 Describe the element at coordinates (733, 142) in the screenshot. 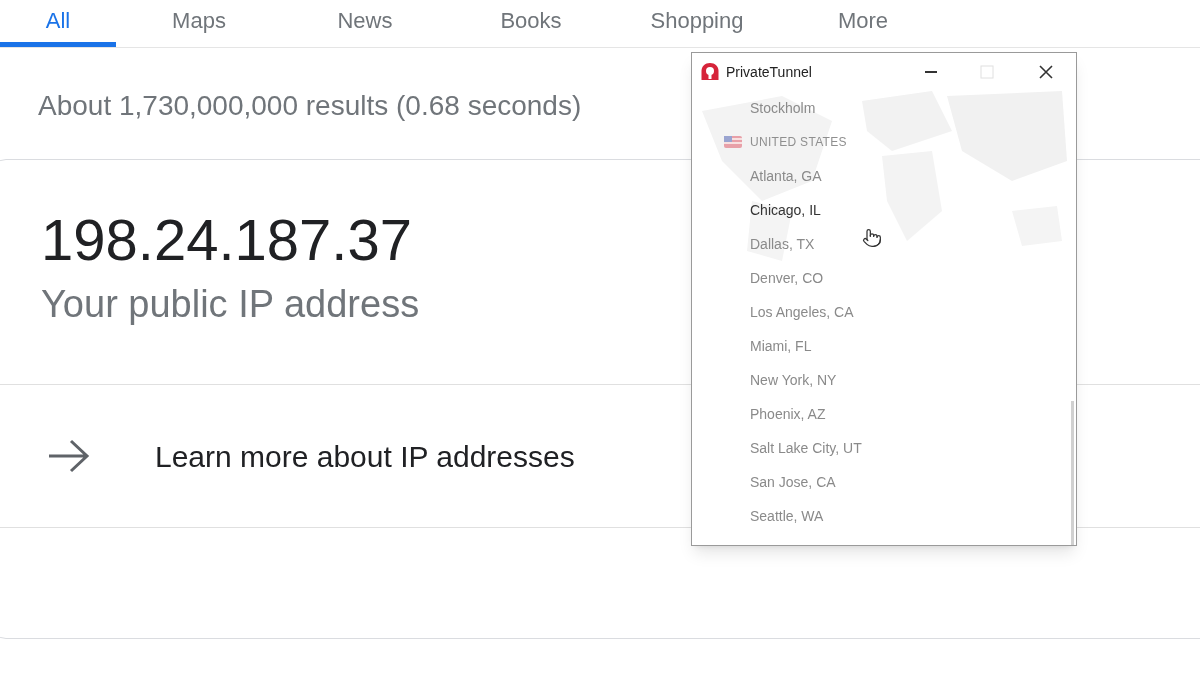

I see `flag-icon` at that location.